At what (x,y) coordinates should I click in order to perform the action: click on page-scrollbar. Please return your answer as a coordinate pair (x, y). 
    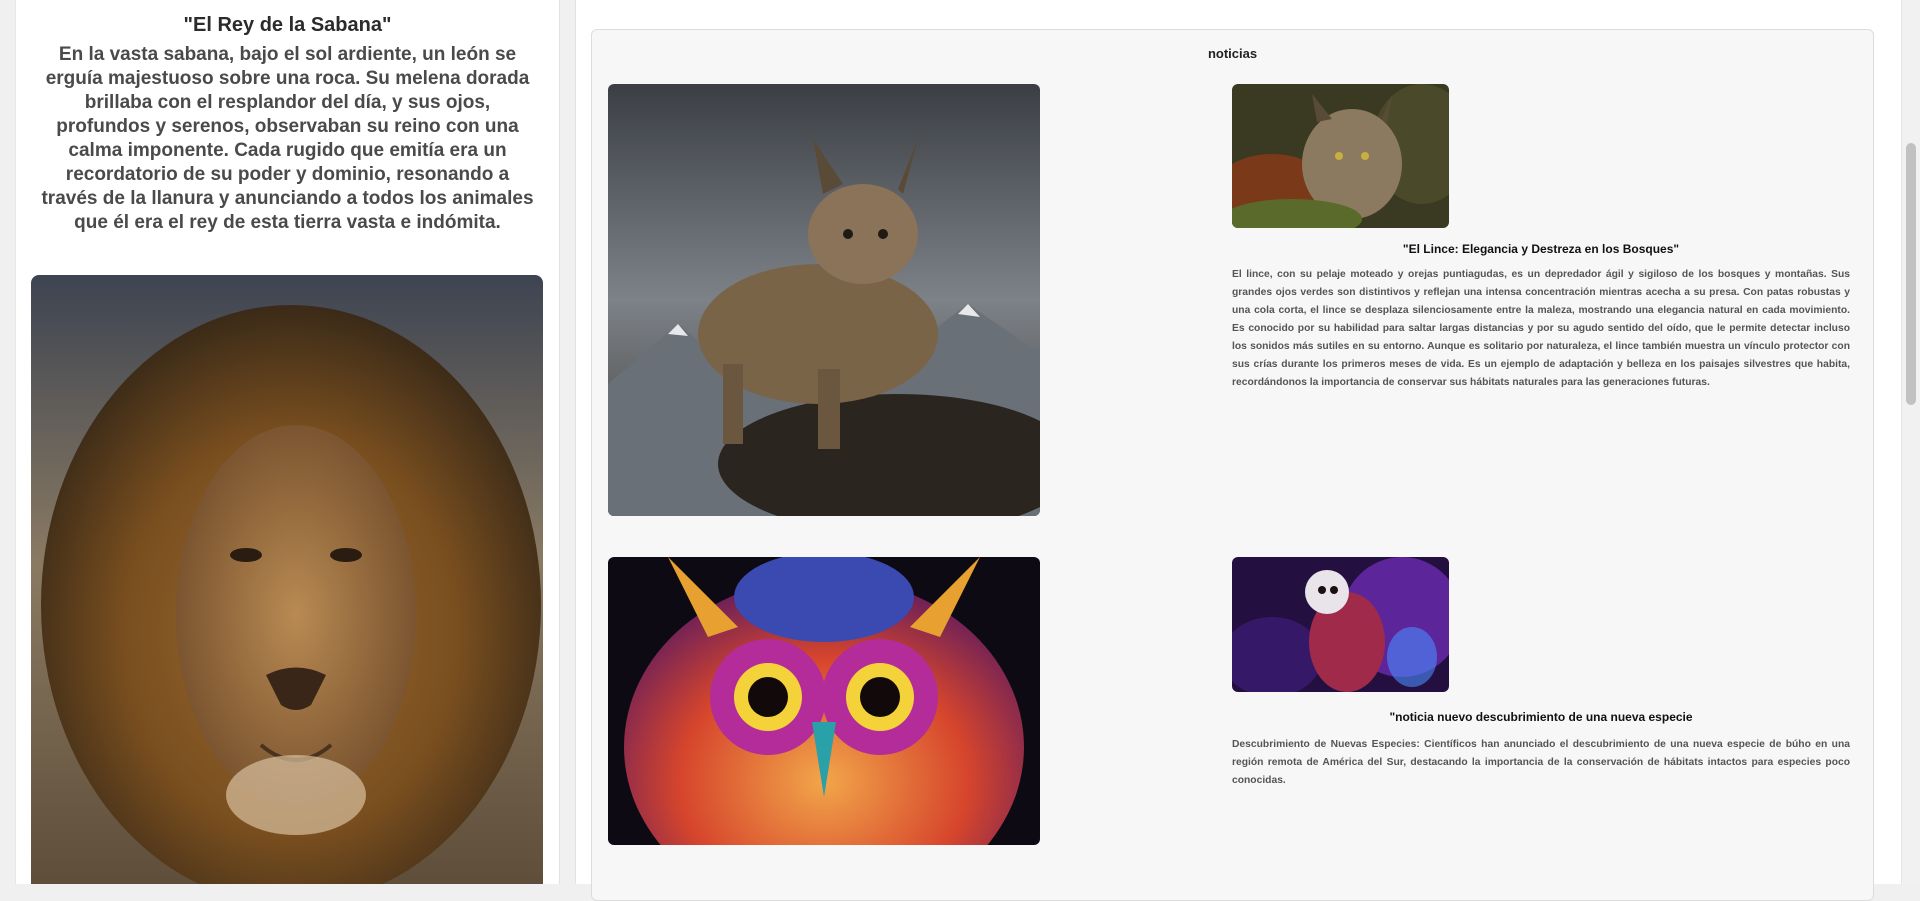
    Looking at the image, I should click on (1910, 442).